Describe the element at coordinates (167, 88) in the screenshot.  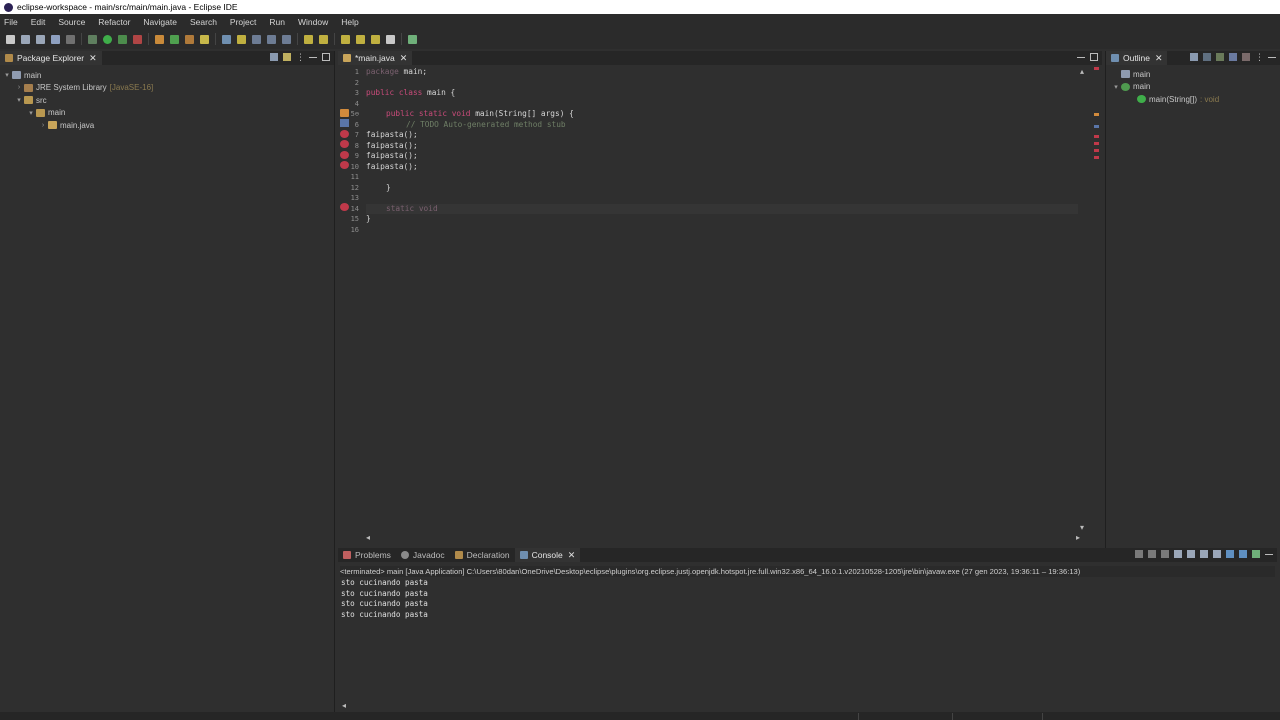
I see `tree-item-jre-library: › JRE System Library [JavaSE-16]` at that location.